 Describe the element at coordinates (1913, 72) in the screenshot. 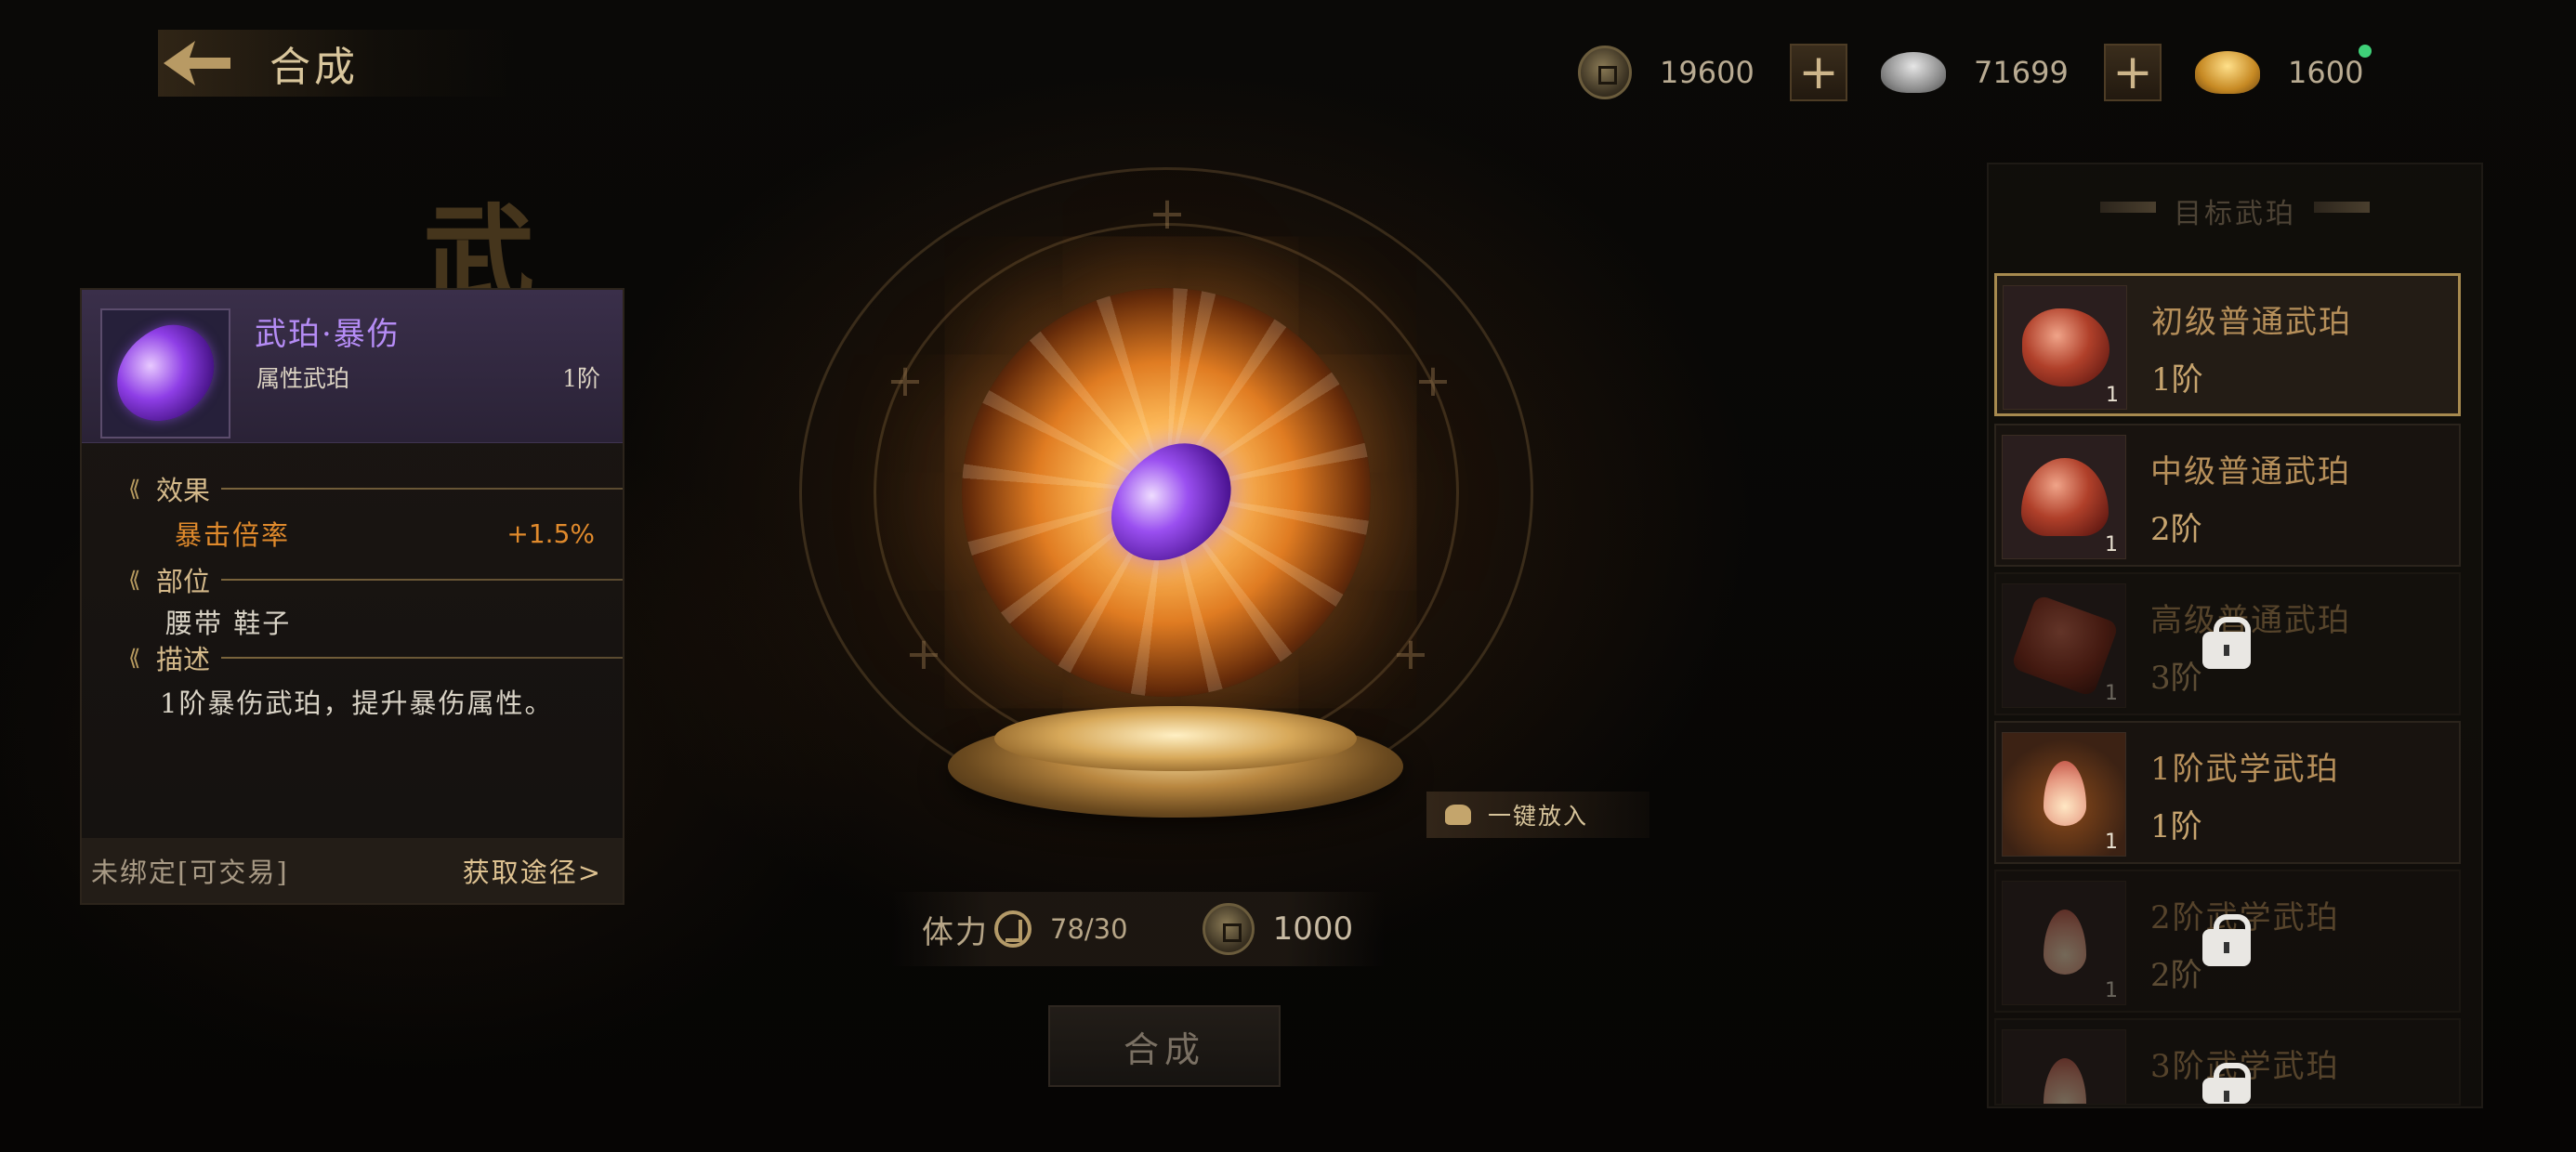

I see `silver-ingot-icon` at that location.